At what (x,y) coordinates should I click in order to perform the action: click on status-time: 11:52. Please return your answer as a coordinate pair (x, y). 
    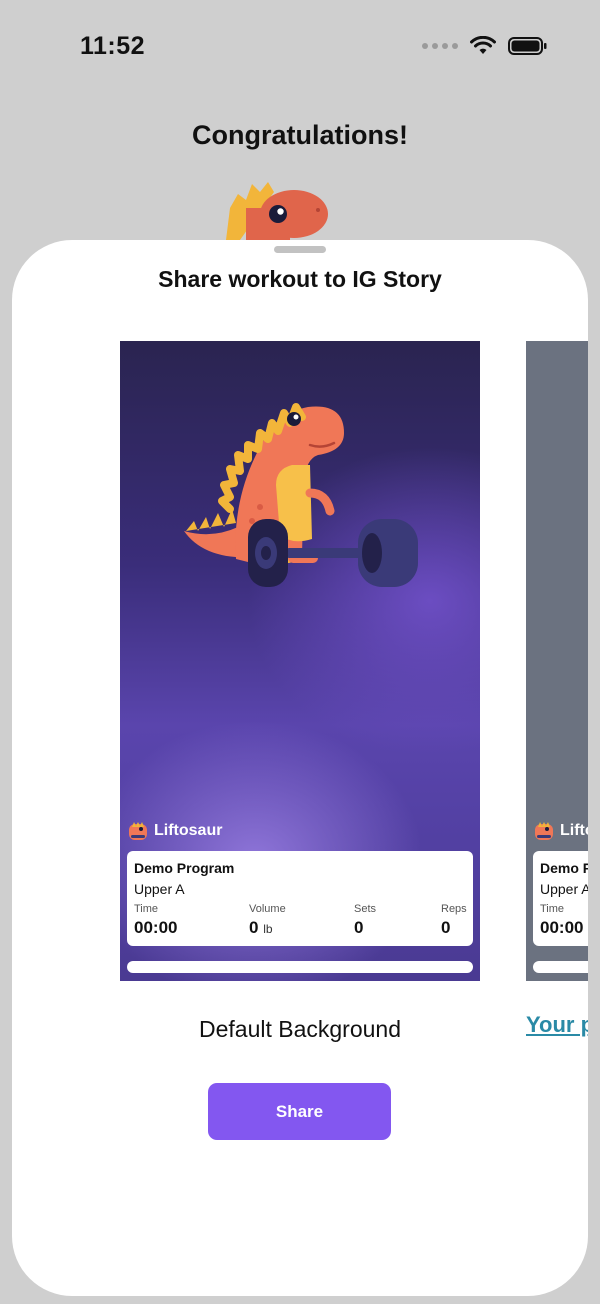
    Looking at the image, I should click on (113, 46).